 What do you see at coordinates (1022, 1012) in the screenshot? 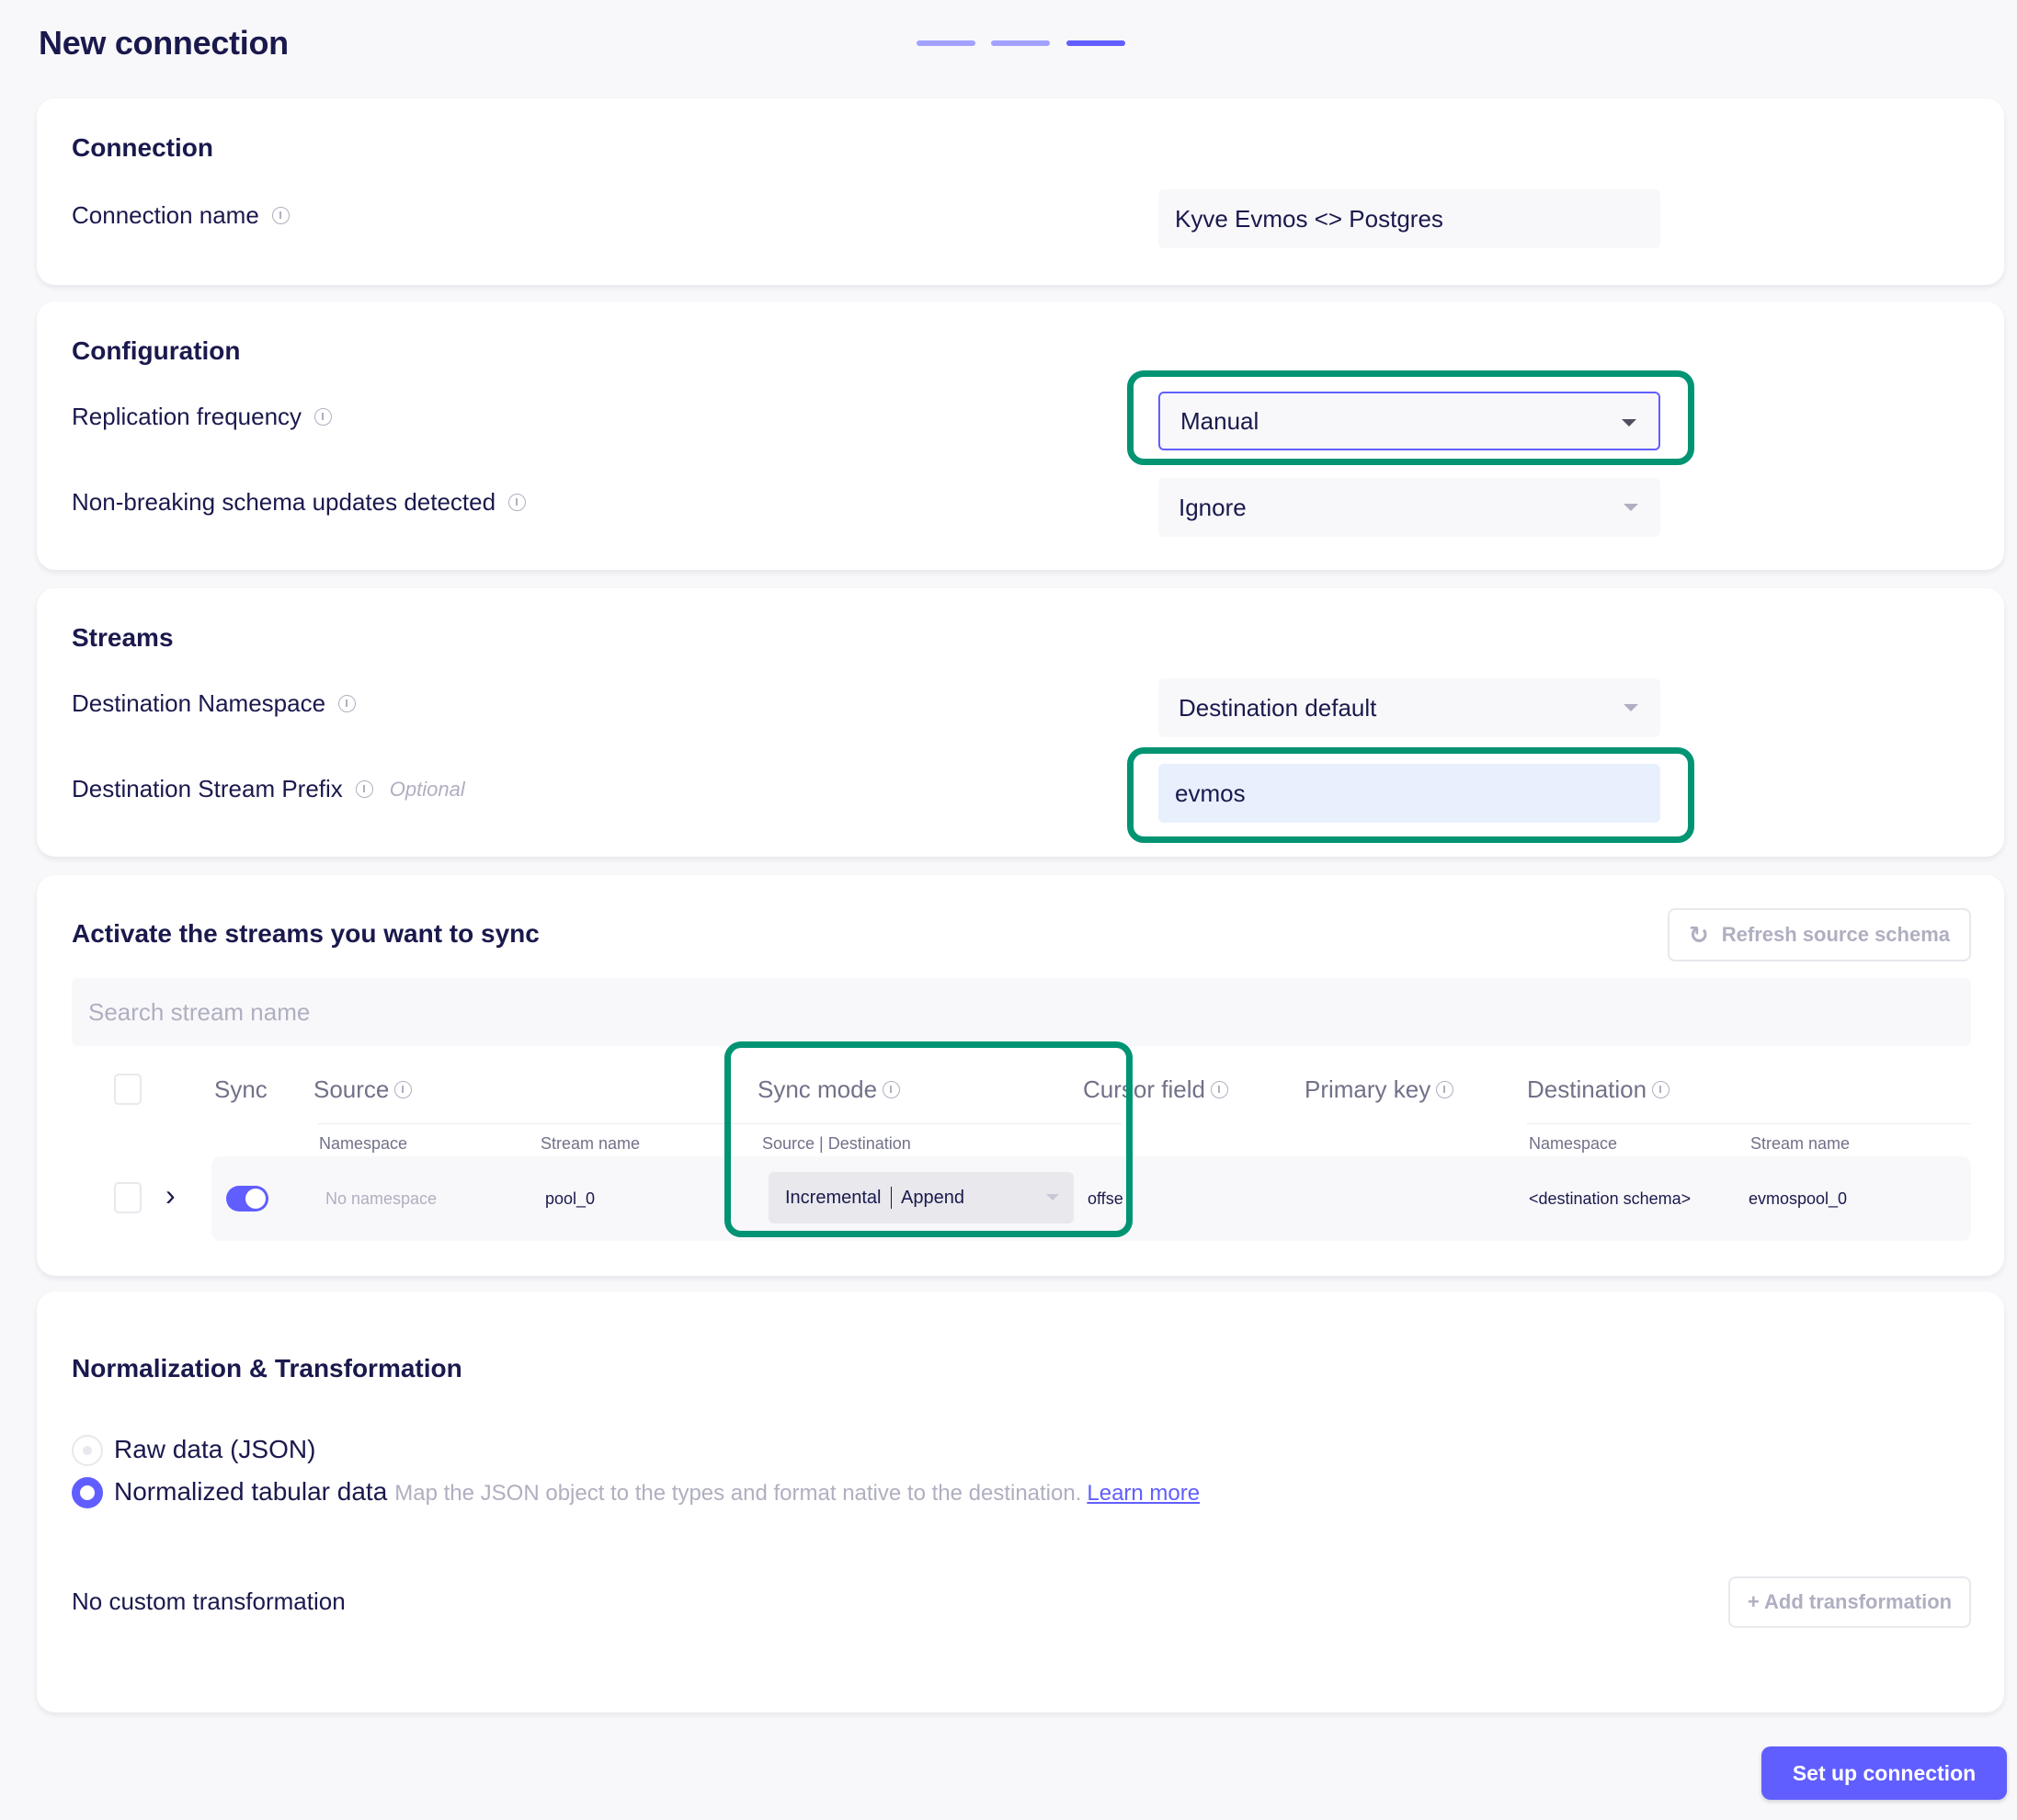
I see `search-stream-input: Search stream name` at bounding box center [1022, 1012].